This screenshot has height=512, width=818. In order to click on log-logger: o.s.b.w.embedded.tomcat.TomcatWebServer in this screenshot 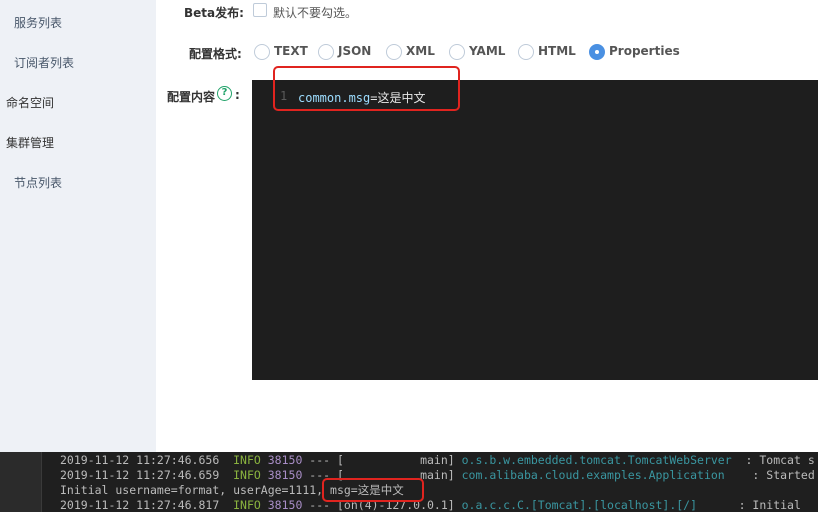, I will do `click(593, 460)`.